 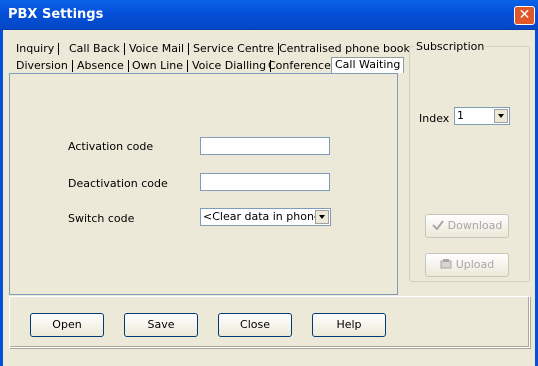 I want to click on window-close-button: ✕, so click(x=524, y=15).